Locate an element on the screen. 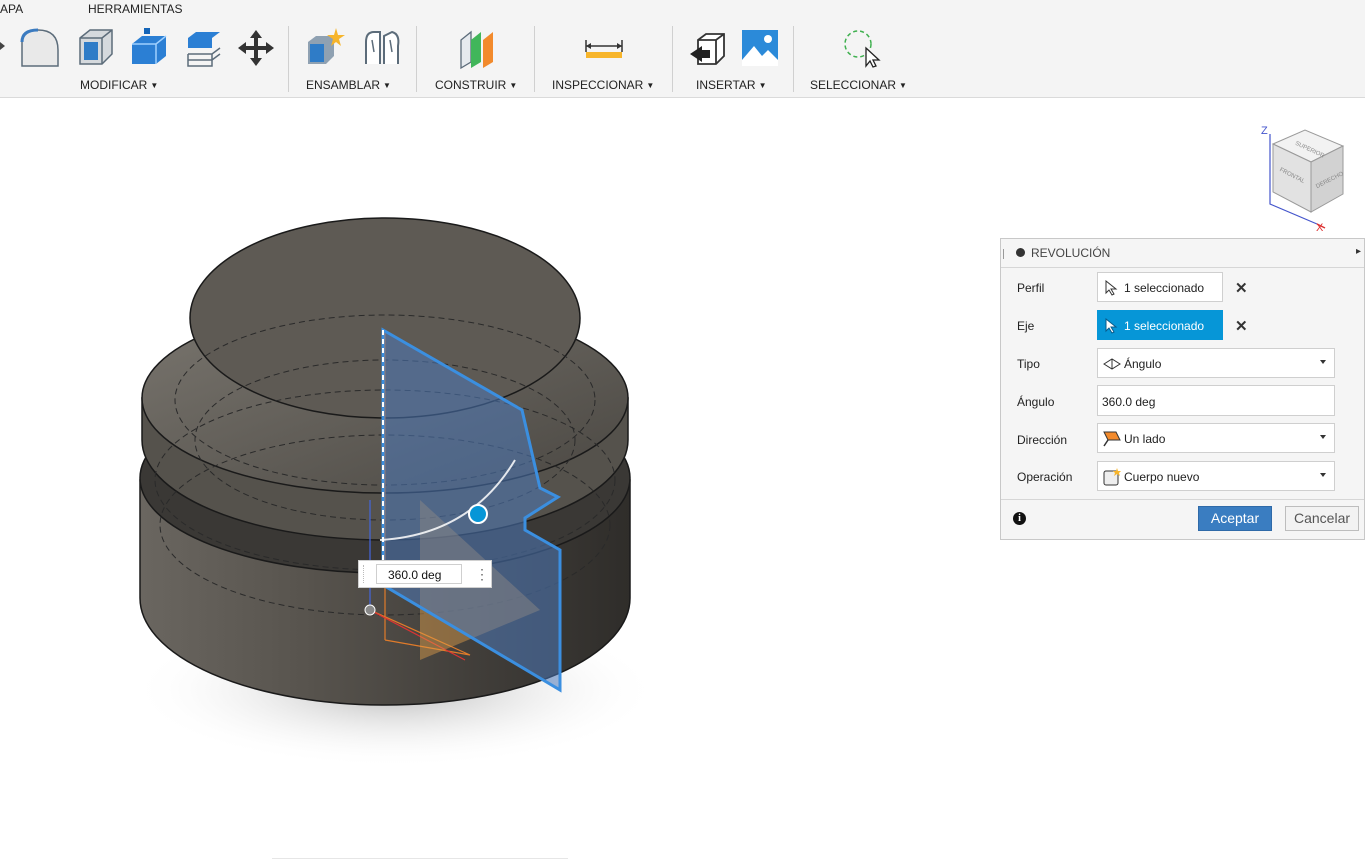 Image resolution: width=1365 pixels, height=860 pixels. construir-menu: CONSTRUIR ▼ is located at coordinates (476, 85).